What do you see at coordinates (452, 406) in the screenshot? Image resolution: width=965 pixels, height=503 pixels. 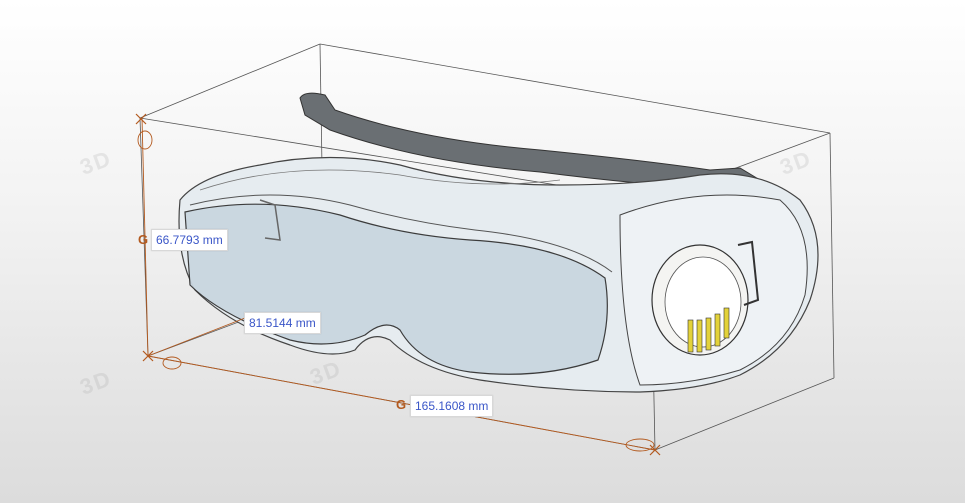 I see `width-dimension-label: 165.1608 mm` at bounding box center [452, 406].